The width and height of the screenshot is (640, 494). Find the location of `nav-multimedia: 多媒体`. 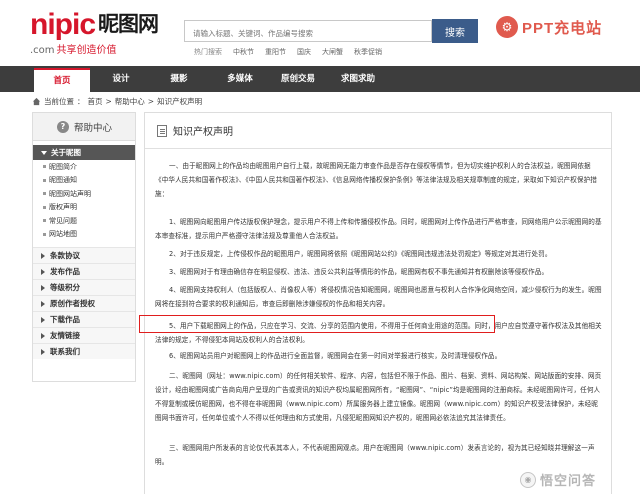

nav-multimedia: 多媒体 is located at coordinates (240, 79).